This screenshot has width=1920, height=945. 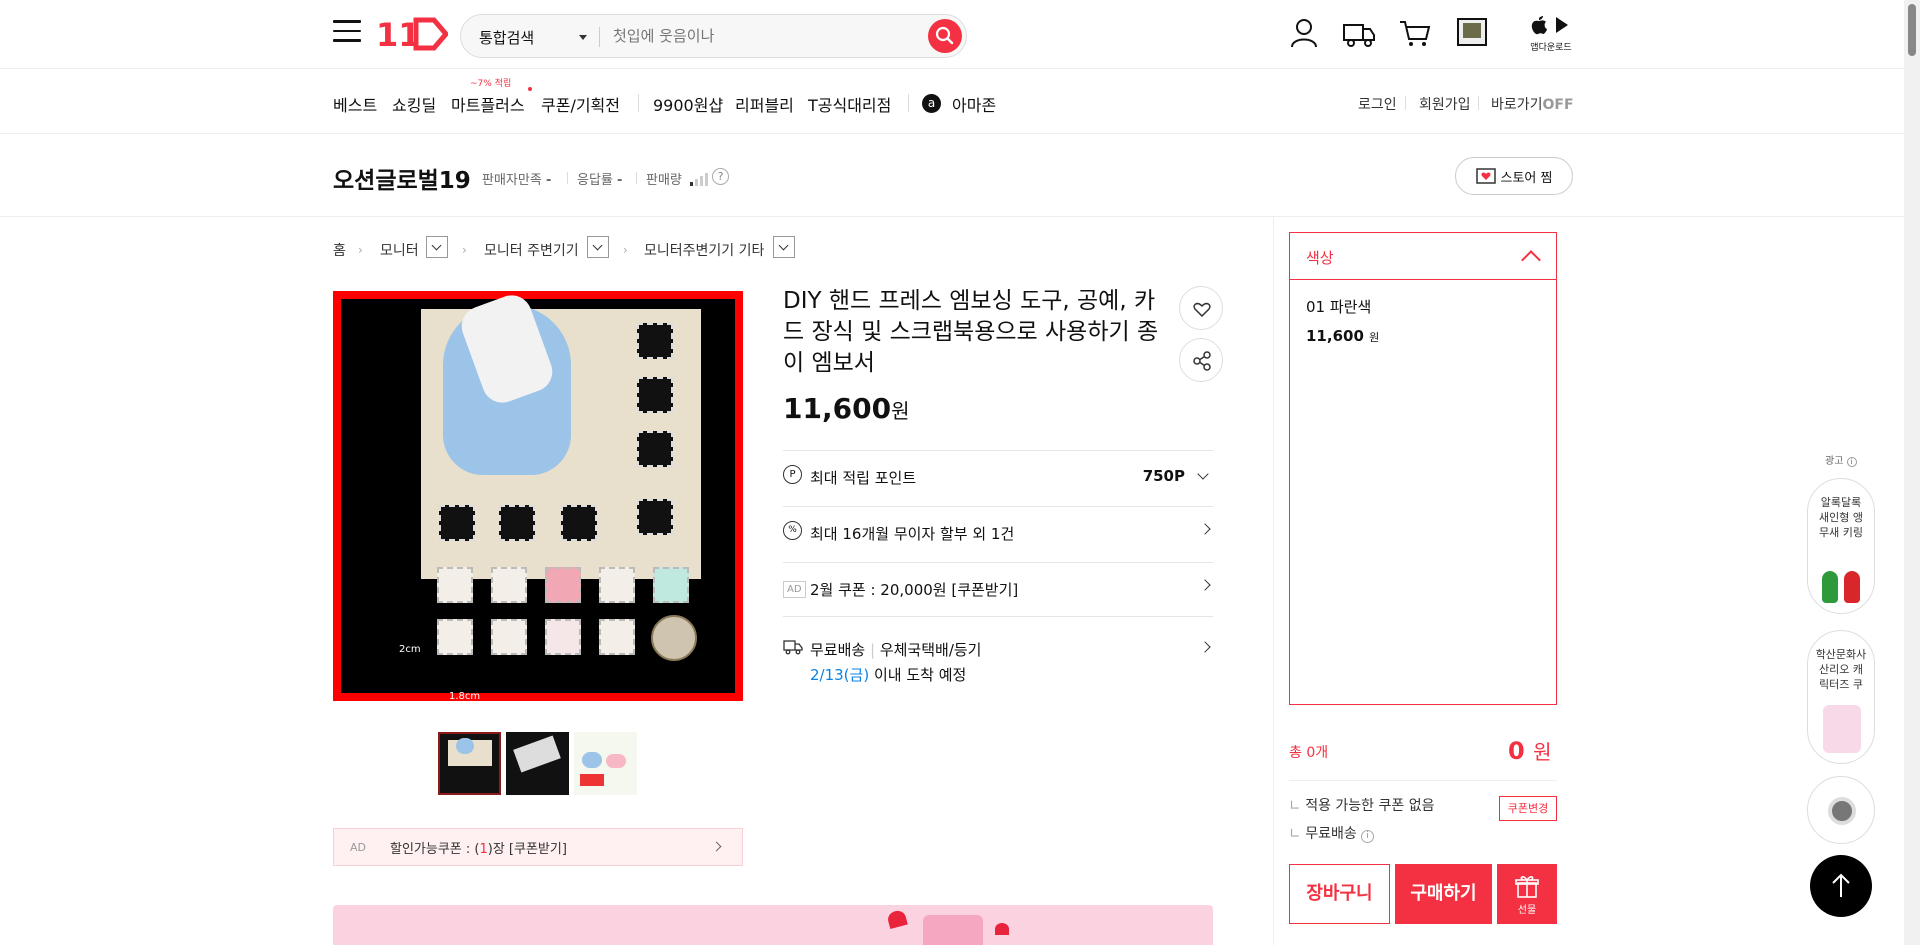 I want to click on login-link: 로그인, so click(x=1377, y=104).